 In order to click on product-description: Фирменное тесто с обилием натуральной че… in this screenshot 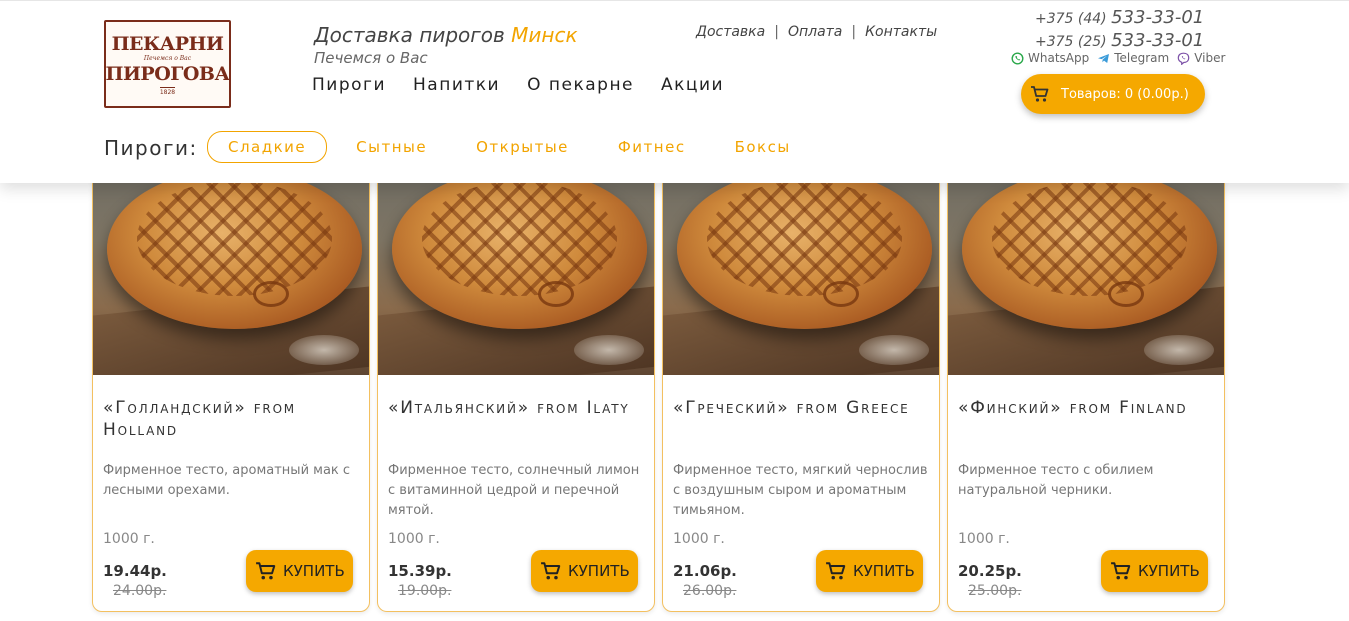, I will do `click(1056, 480)`.